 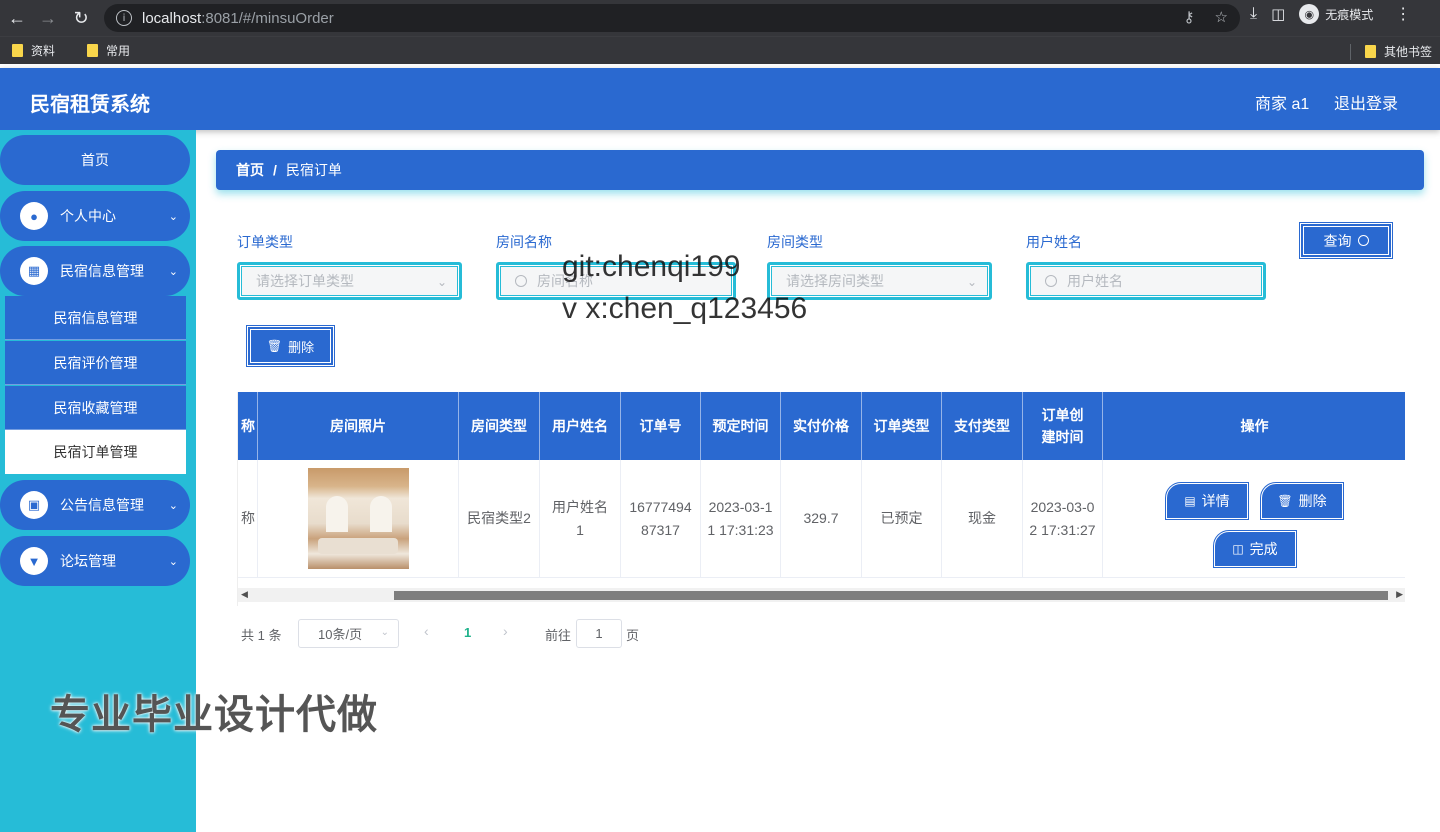 What do you see at coordinates (524, 242) in the screenshot?
I see `room-name-label: 房间名称` at bounding box center [524, 242].